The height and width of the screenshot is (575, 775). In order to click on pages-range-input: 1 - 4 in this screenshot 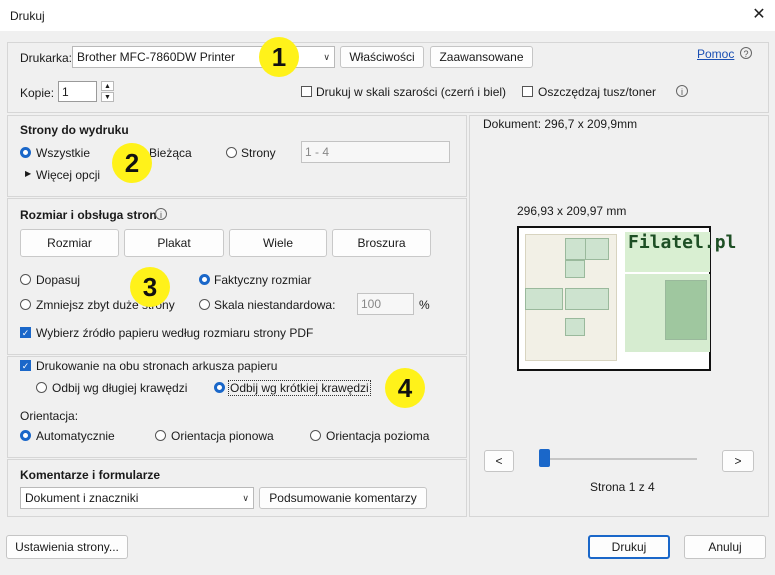, I will do `click(375, 152)`.